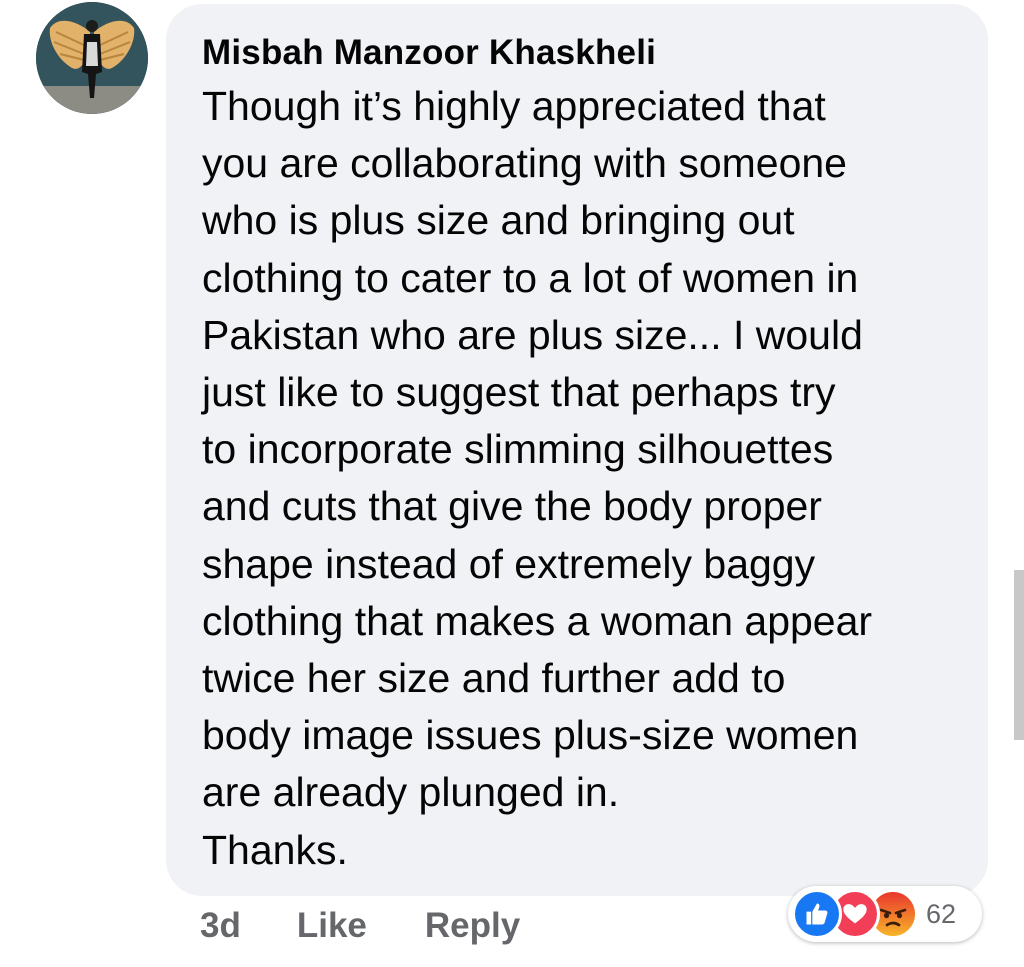  What do you see at coordinates (1019, 655) in the screenshot?
I see `scrollbar-thumb` at bounding box center [1019, 655].